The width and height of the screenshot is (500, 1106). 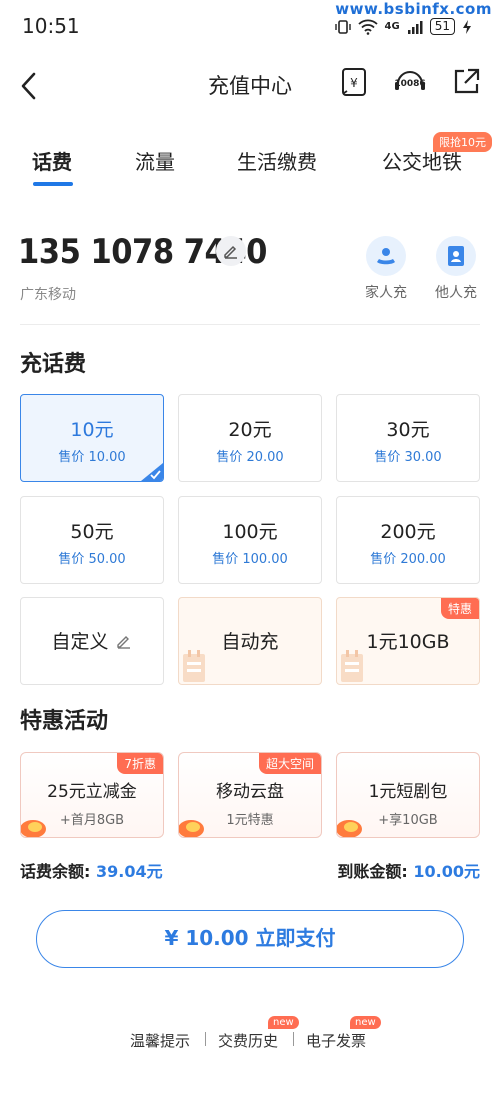 I want to click on footer-links: 温馨提示 交费历史 new 电子发票 new, so click(x=250, y=1036).